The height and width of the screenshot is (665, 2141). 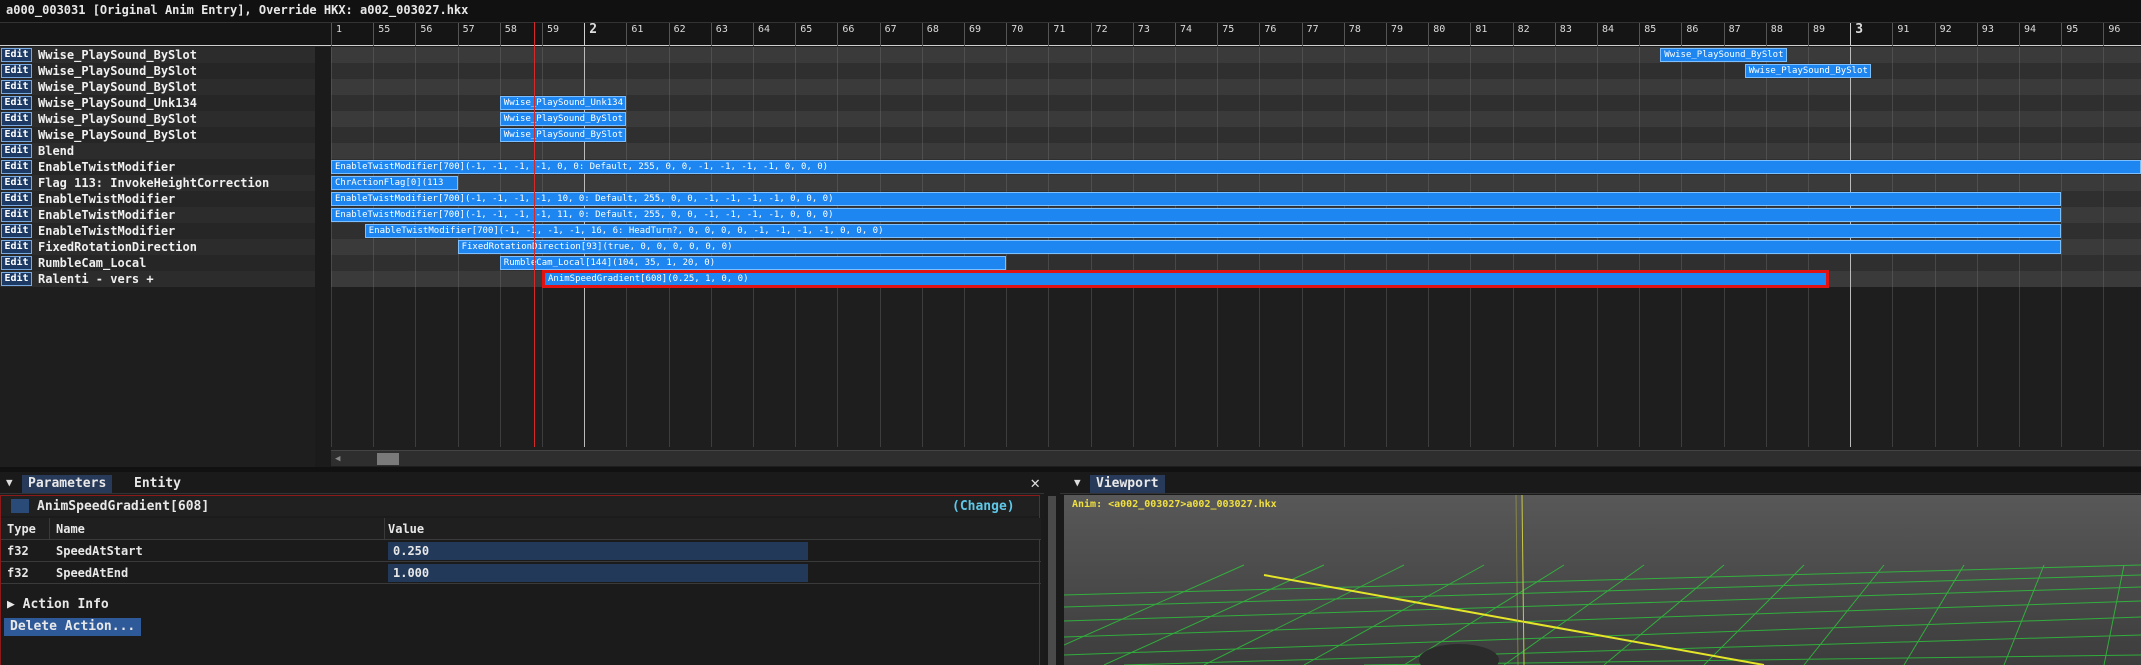 I want to click on param-value-input: 0.250, so click(x=598, y=551).